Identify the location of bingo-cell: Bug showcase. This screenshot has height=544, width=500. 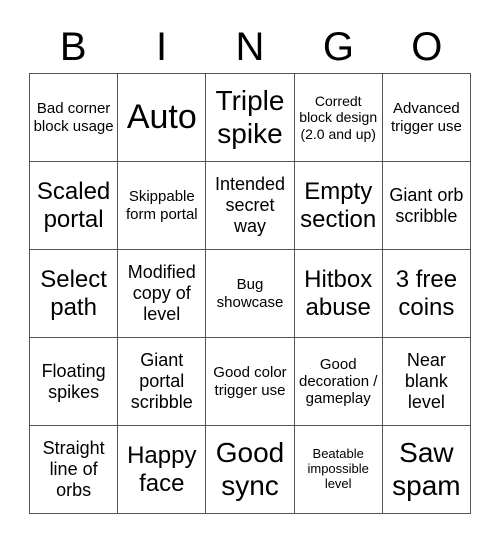
(250, 294).